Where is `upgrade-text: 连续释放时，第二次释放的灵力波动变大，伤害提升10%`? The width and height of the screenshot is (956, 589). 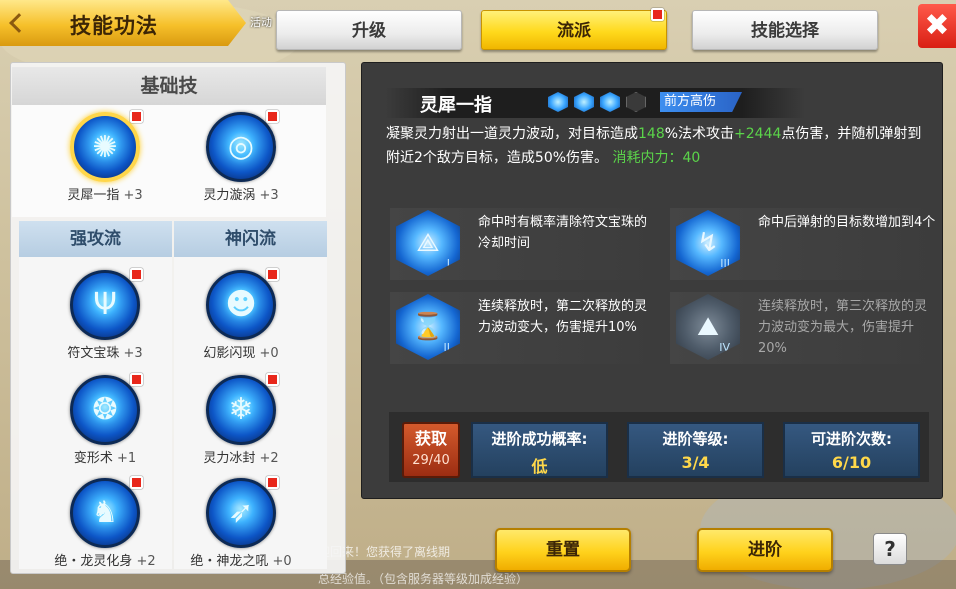 upgrade-text: 连续释放时，第二次释放的灵力波动变大，伤害提升10% is located at coordinates (563, 317).